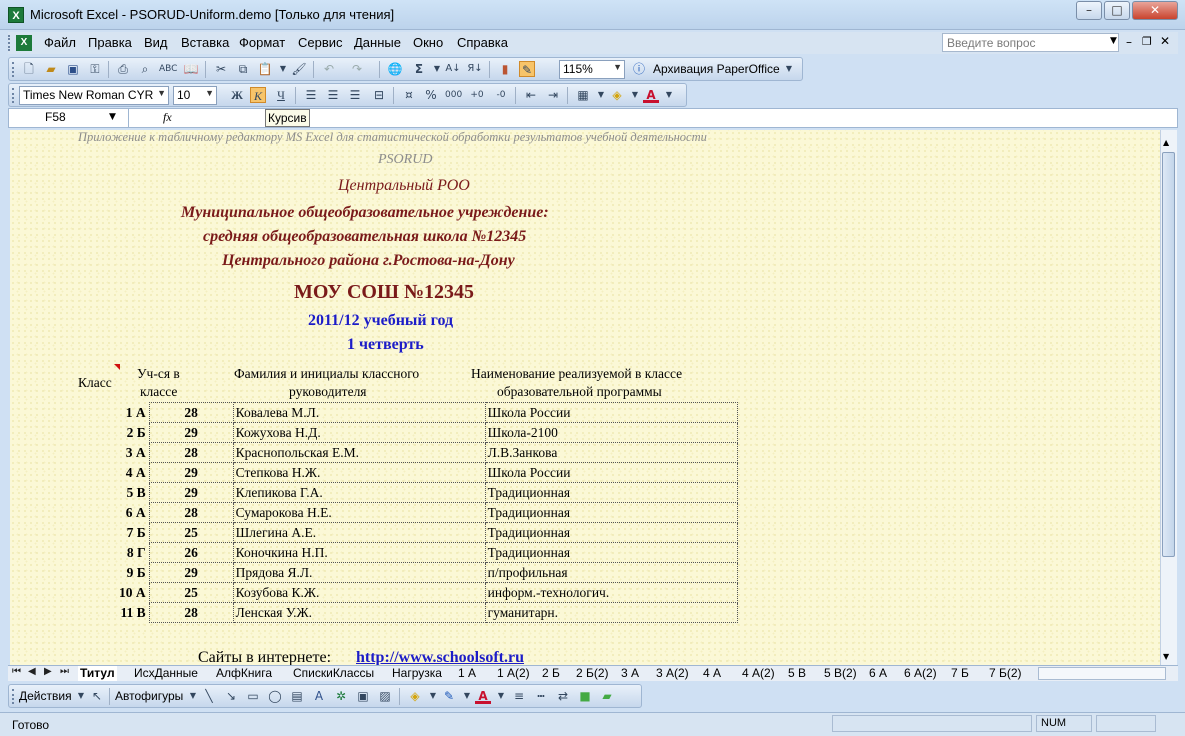  I want to click on workbook-icon: X, so click(24, 43).